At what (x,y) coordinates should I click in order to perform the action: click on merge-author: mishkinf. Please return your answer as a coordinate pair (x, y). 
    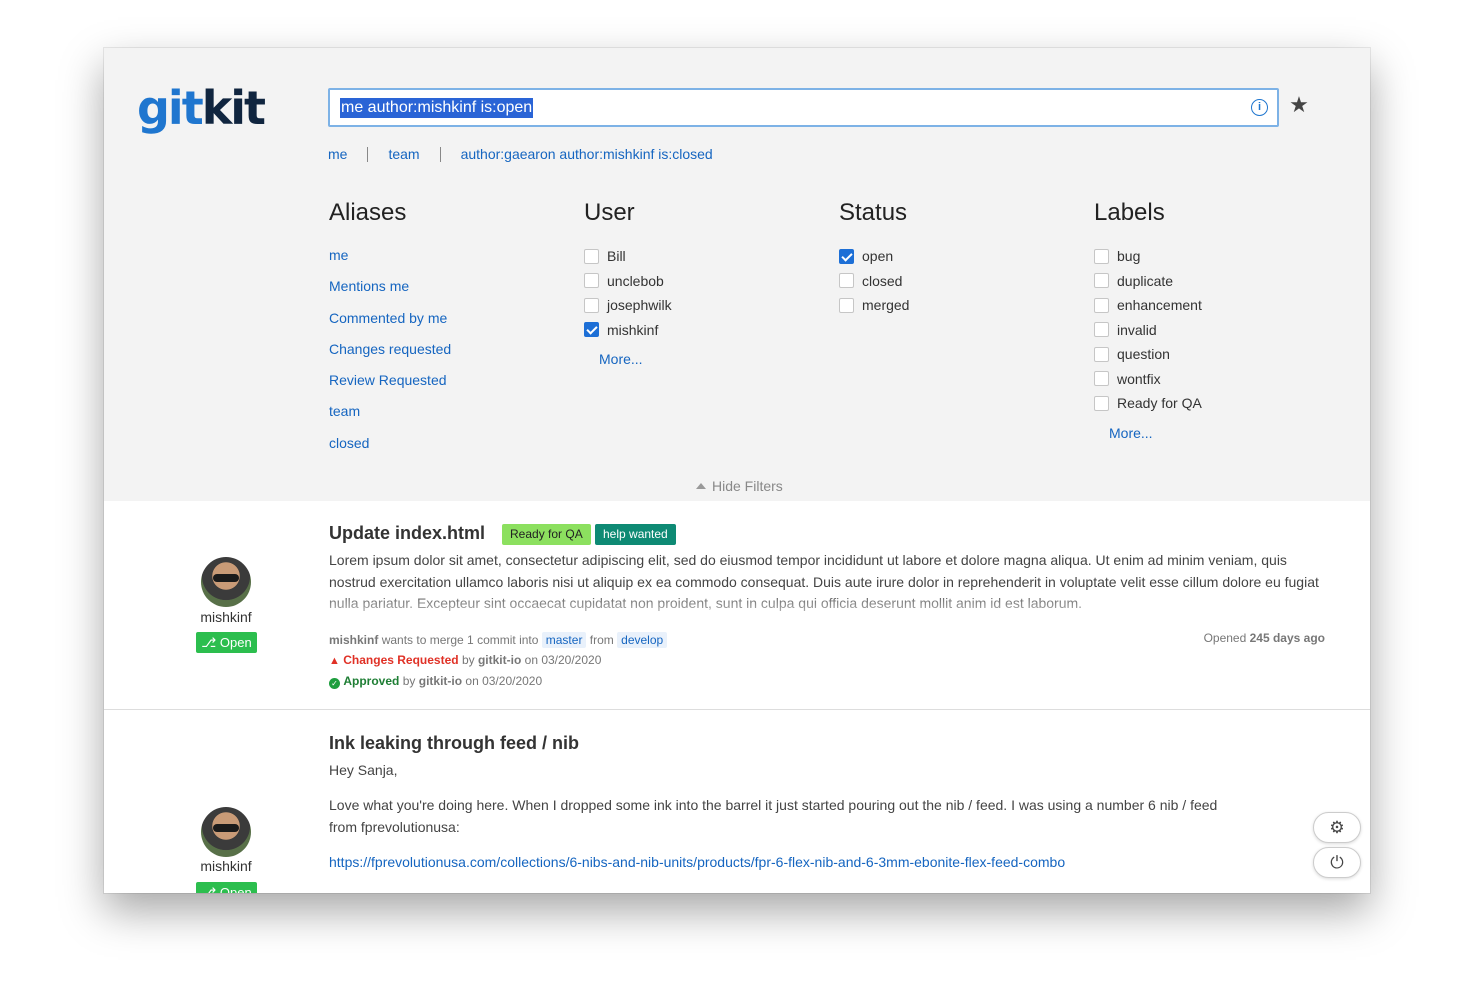
    Looking at the image, I should click on (353, 640).